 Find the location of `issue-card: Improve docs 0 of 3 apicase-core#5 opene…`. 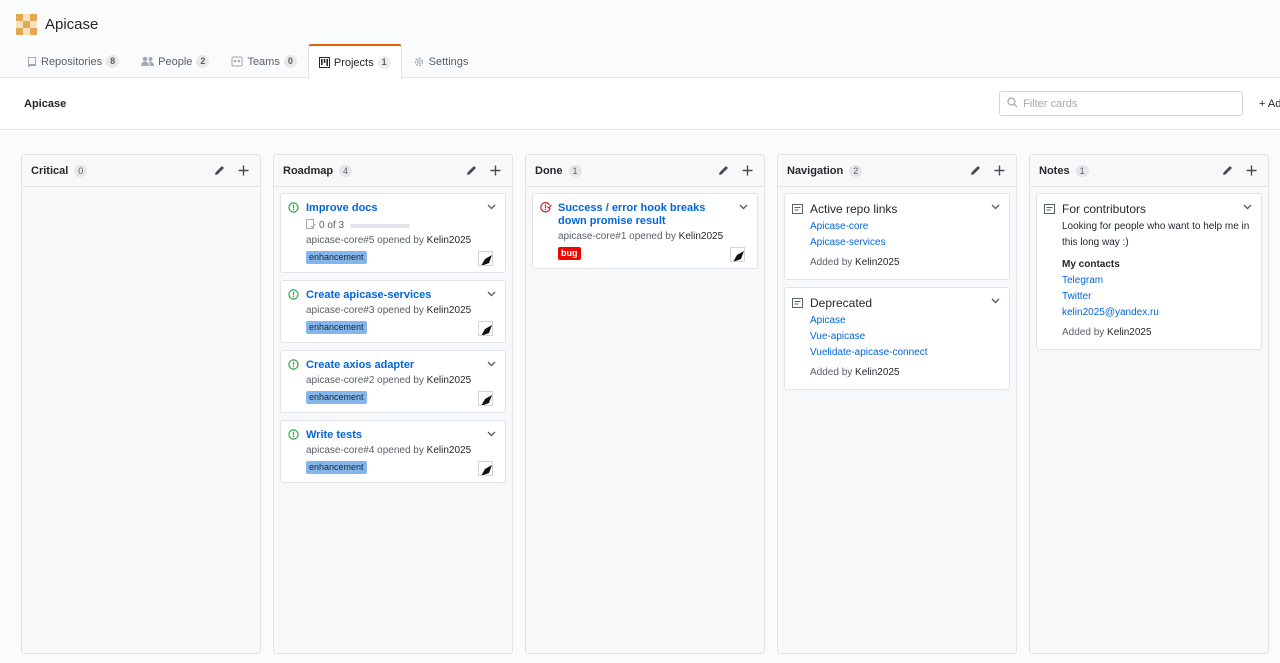

issue-card: Improve docs 0 of 3 apicase-core#5 opene… is located at coordinates (393, 233).